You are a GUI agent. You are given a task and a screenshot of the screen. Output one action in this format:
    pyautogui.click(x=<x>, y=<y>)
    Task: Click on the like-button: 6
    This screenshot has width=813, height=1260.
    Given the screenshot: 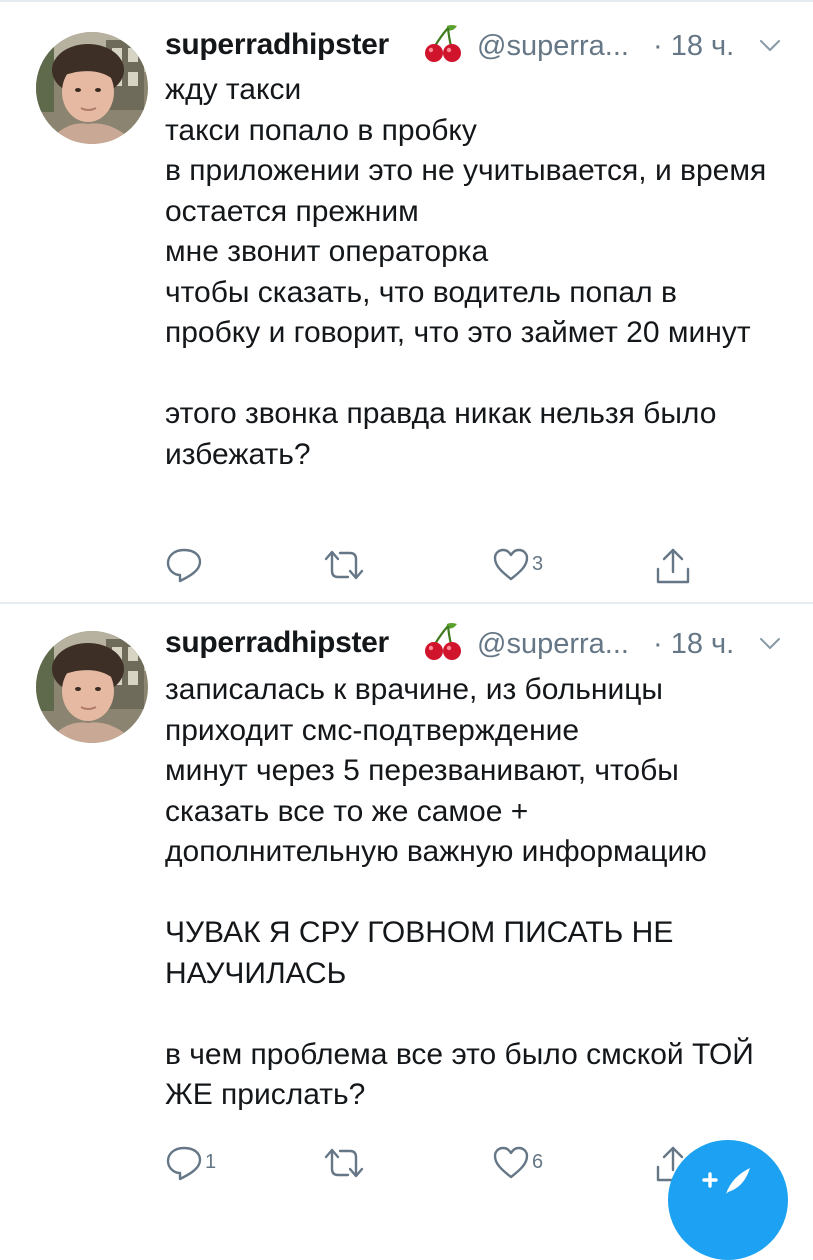 What is the action you would take?
    pyautogui.click(x=542, y=1163)
    